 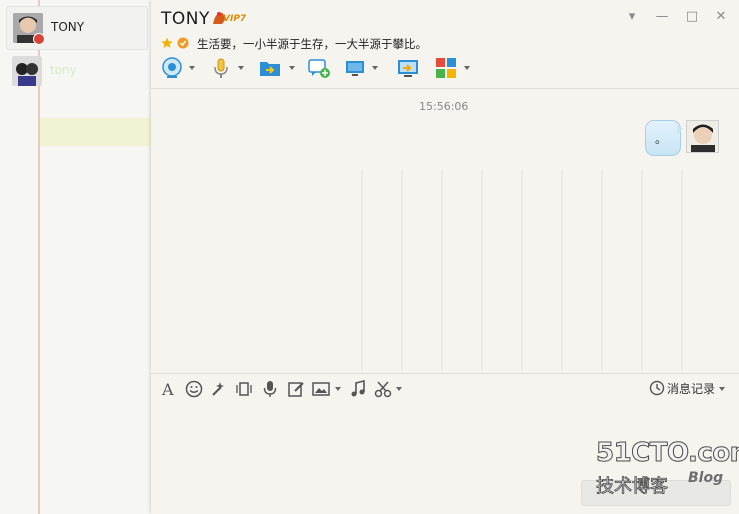 I want to click on emoji-icon, so click(x=194, y=389).